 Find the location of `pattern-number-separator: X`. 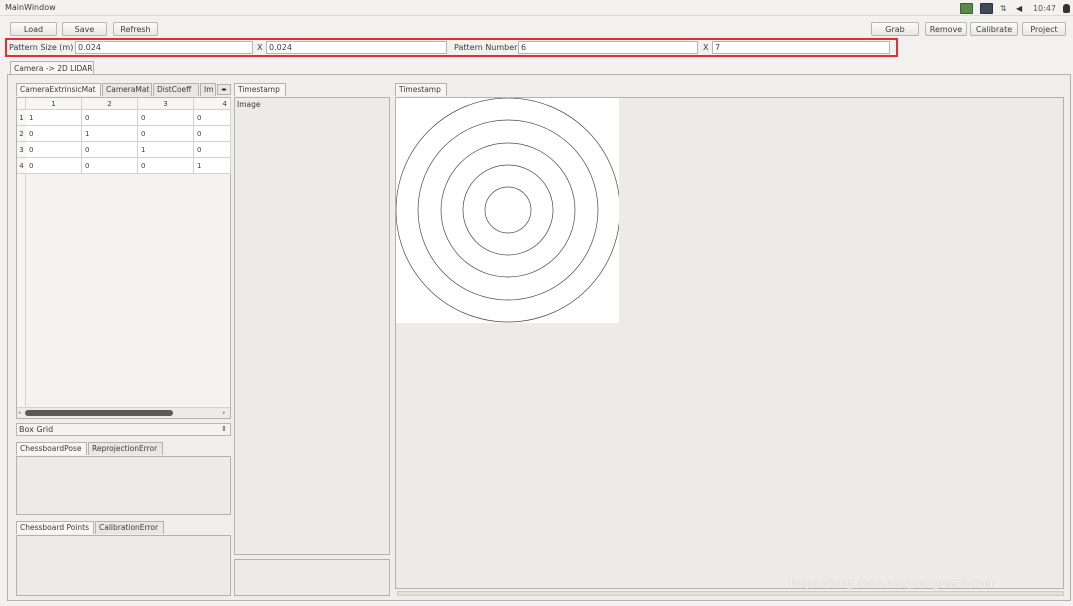

pattern-number-separator: X is located at coordinates (706, 47).